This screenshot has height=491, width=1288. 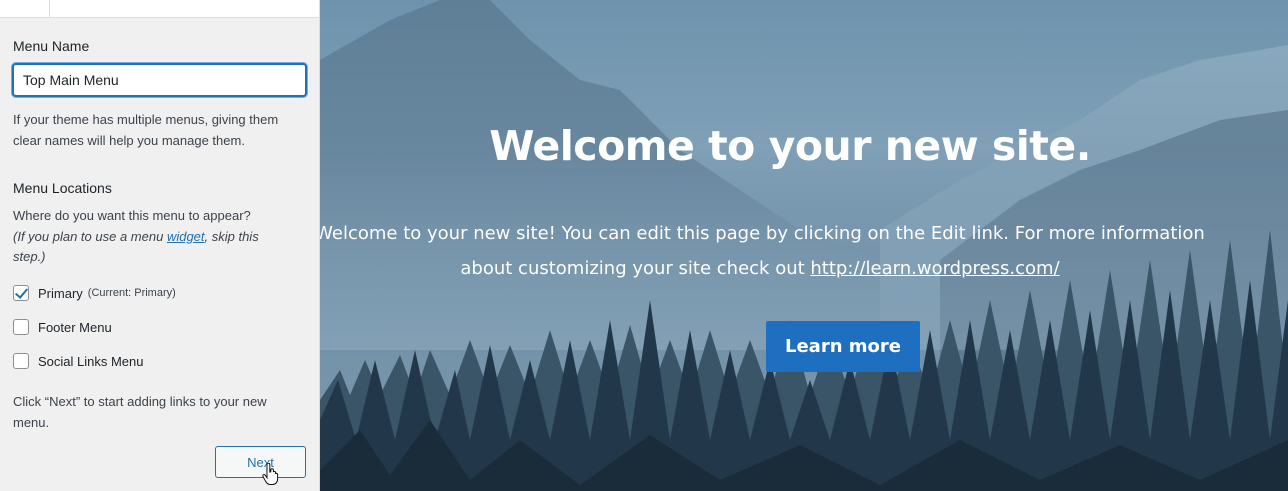 I want to click on learn-more-button: Learn more, so click(x=843, y=346).